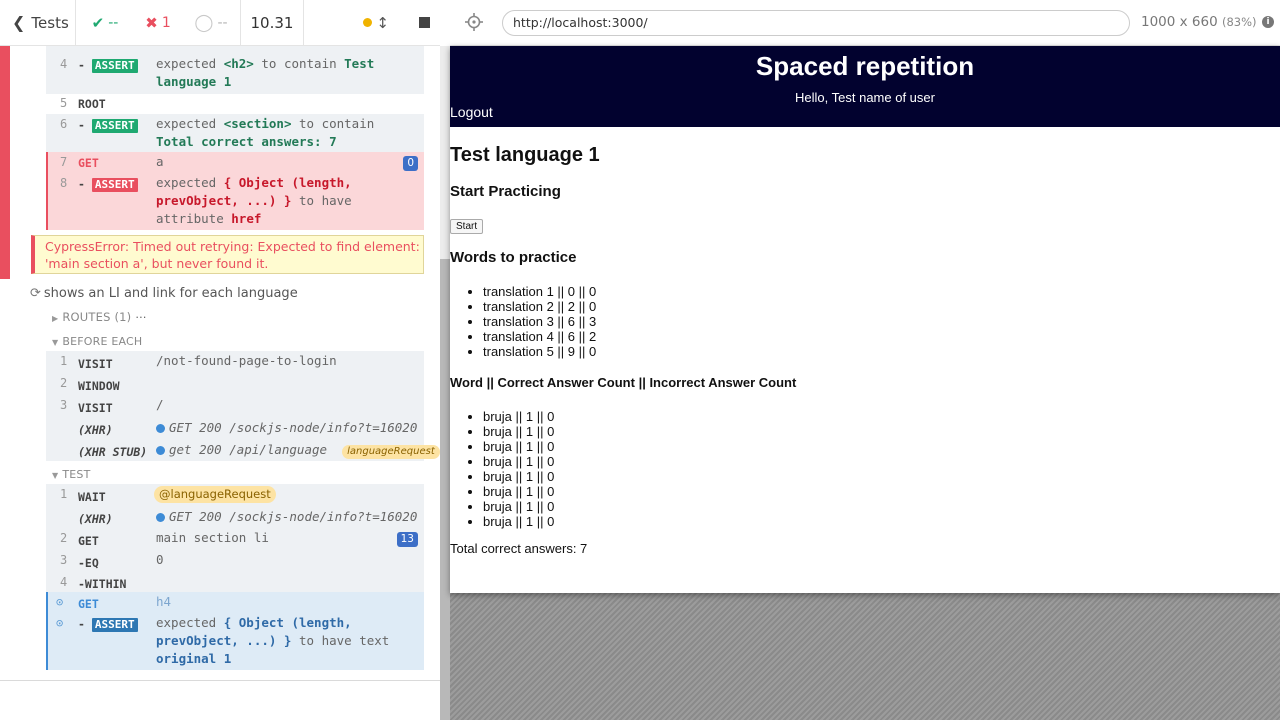 The image size is (1280, 720). I want to click on command-name: ROOT, so click(92, 104).